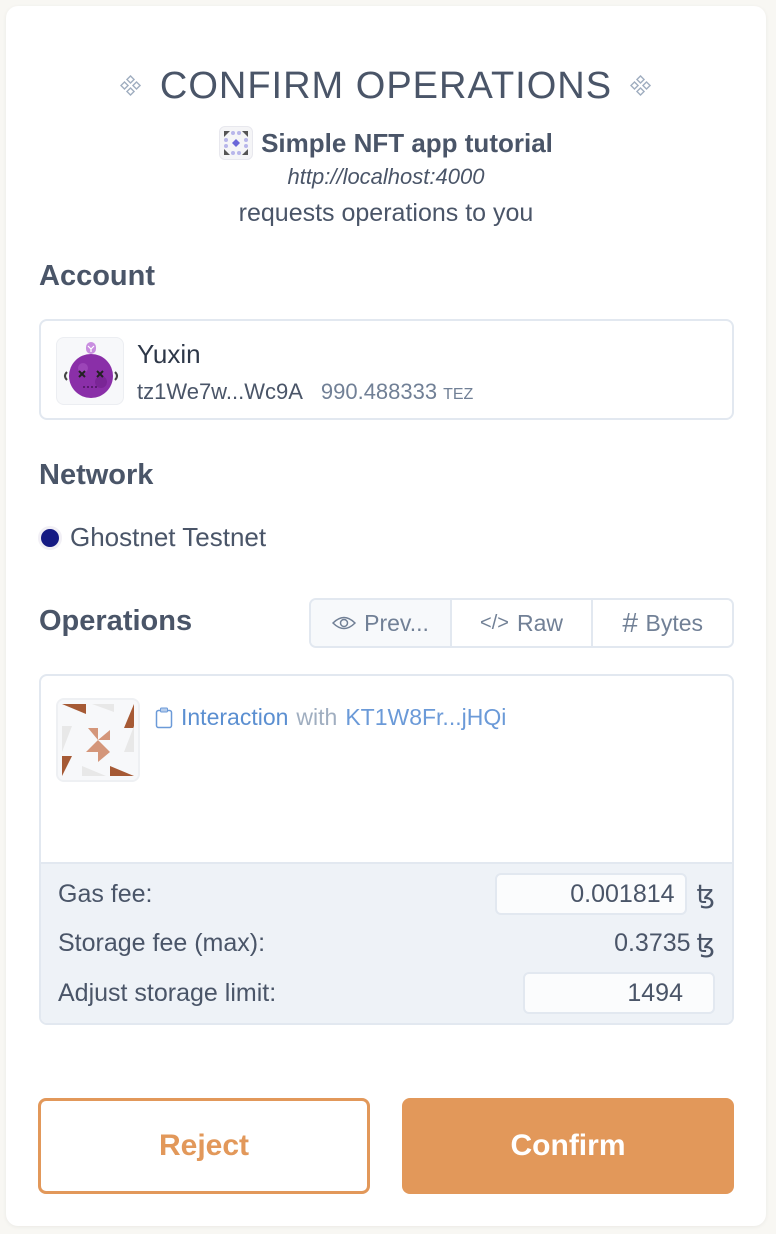 This screenshot has height=1234, width=776. I want to click on page-title: CONFIRM OPERATIONS, so click(386, 85).